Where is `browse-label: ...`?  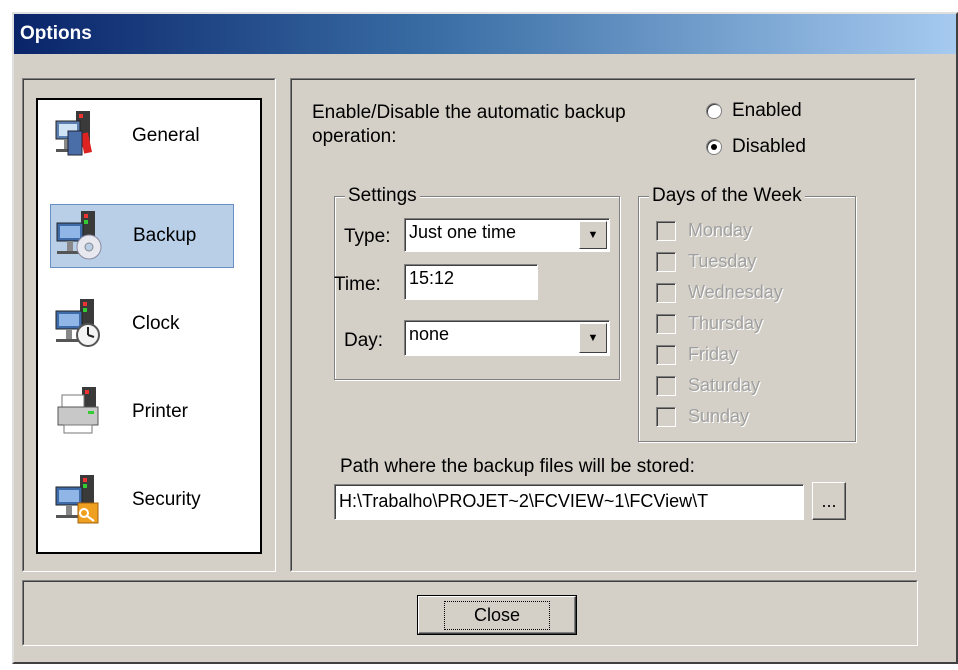
browse-label: ... is located at coordinates (829, 500).